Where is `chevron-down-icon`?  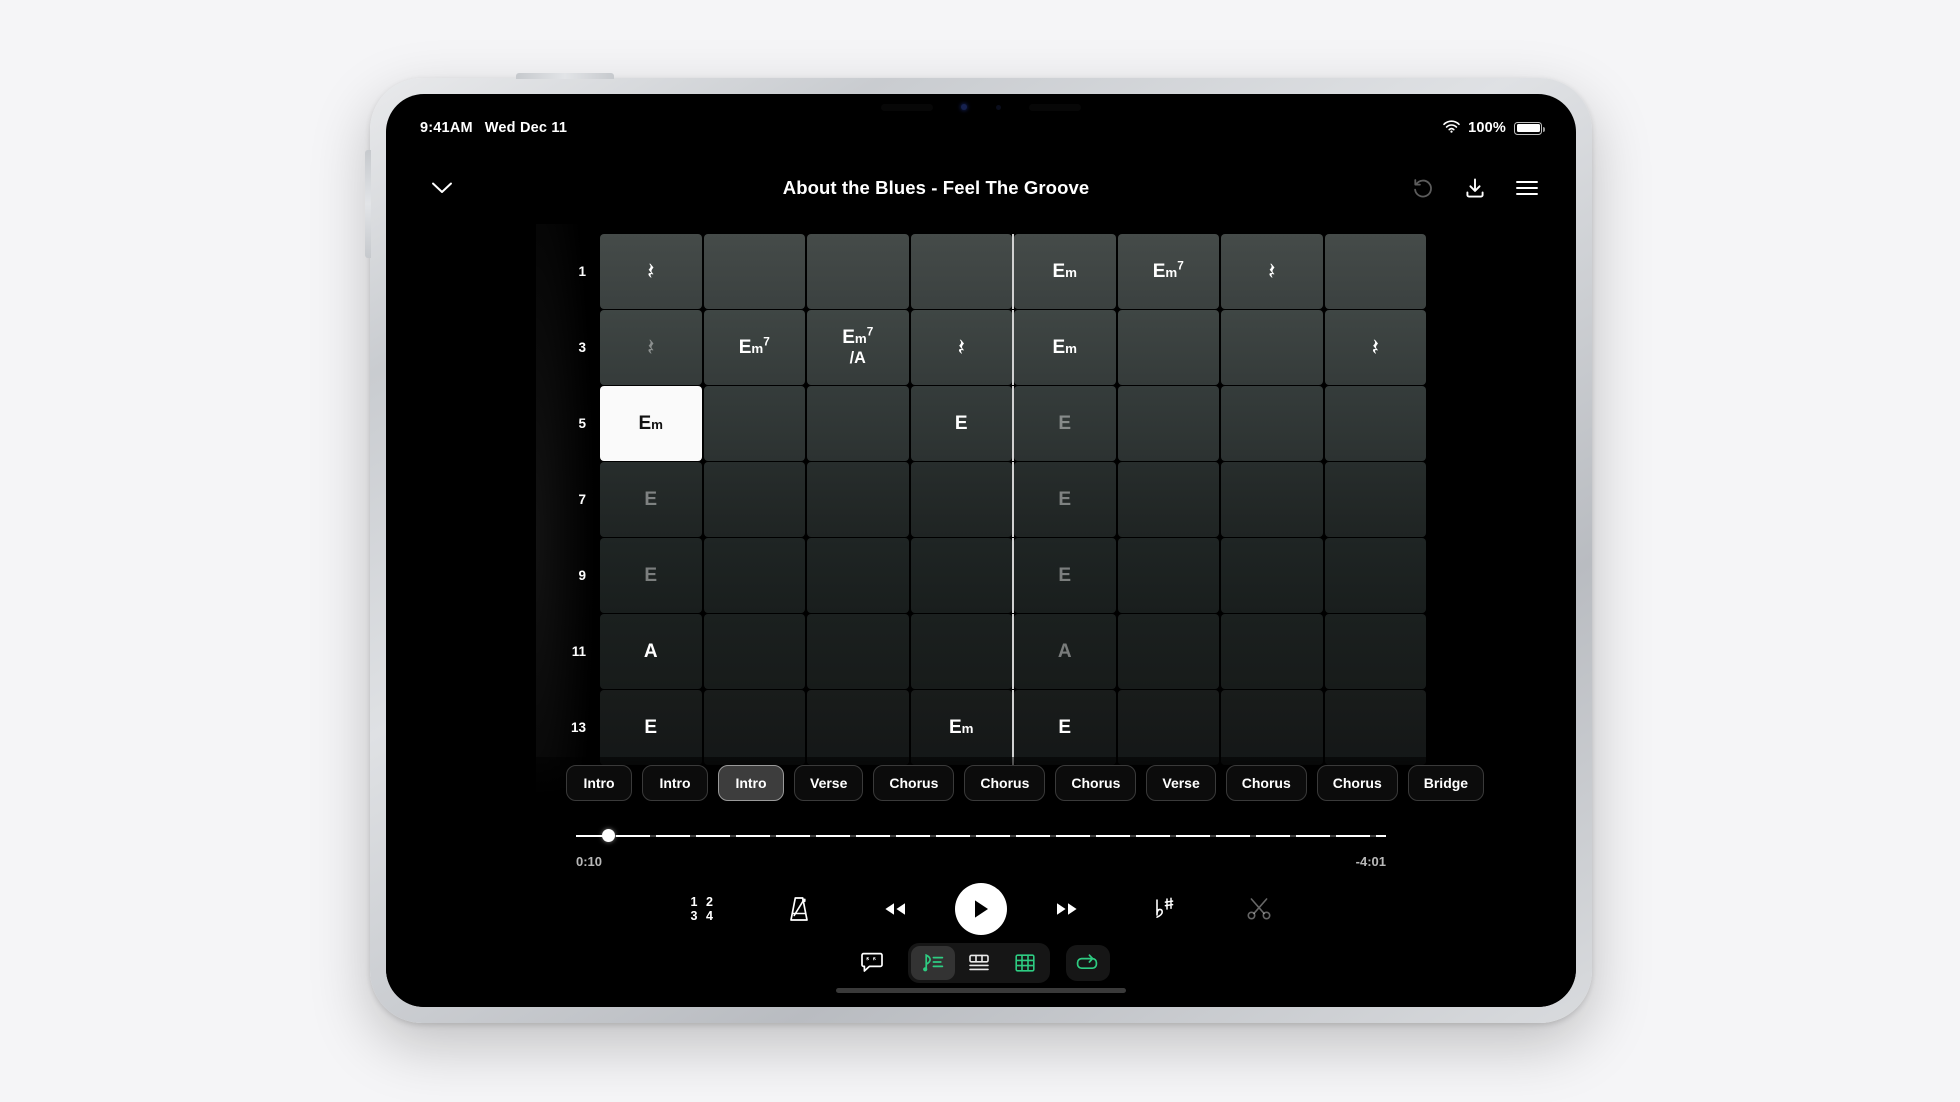 chevron-down-icon is located at coordinates (442, 188).